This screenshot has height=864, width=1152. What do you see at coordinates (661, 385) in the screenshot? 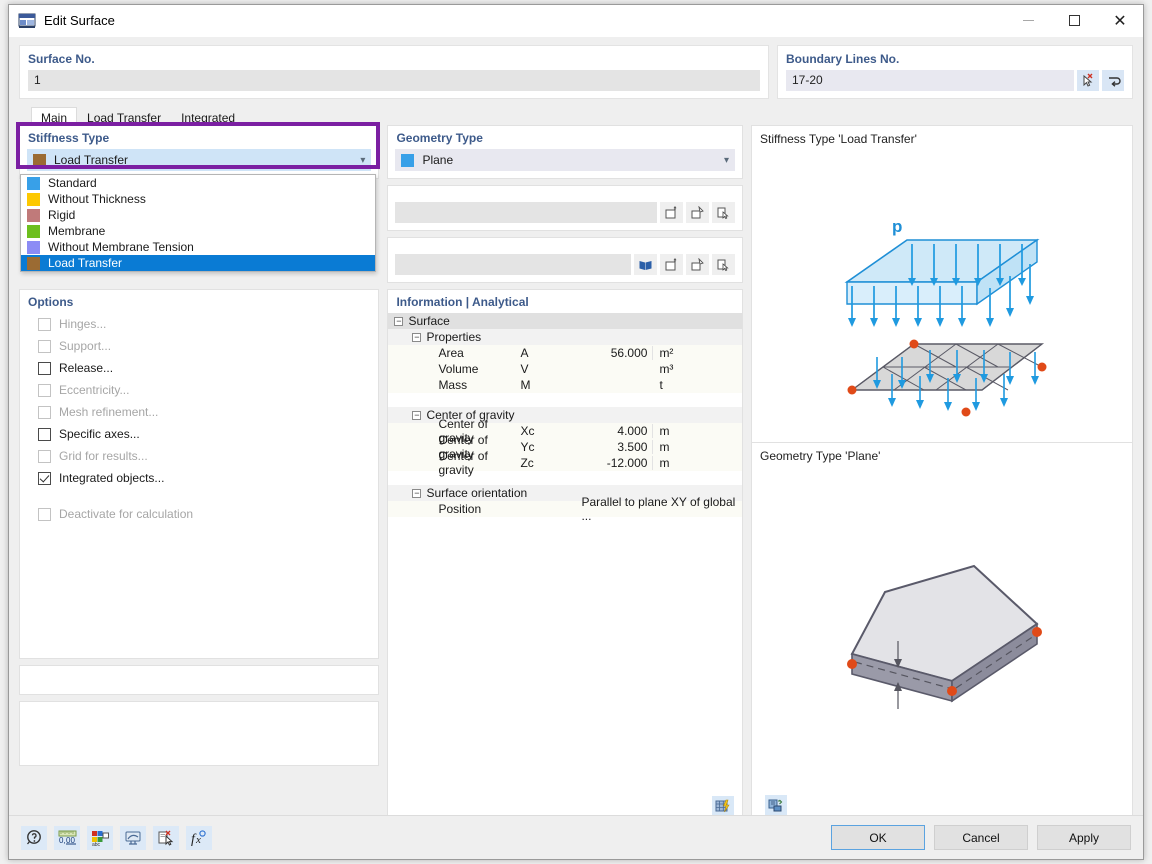
I see `tree-unit: t` at bounding box center [661, 385].